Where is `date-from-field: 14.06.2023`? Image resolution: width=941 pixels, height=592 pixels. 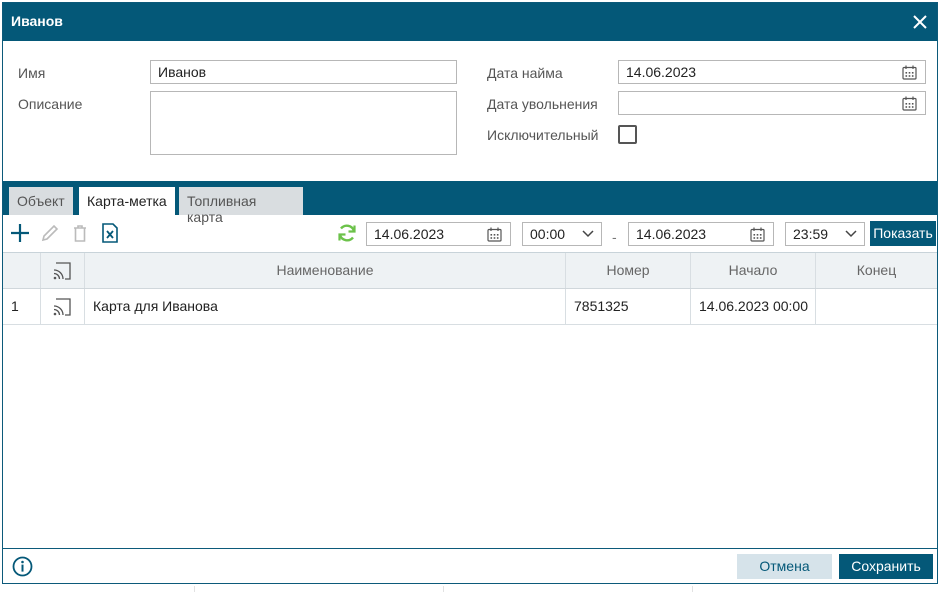 date-from-field: 14.06.2023 is located at coordinates (438, 234).